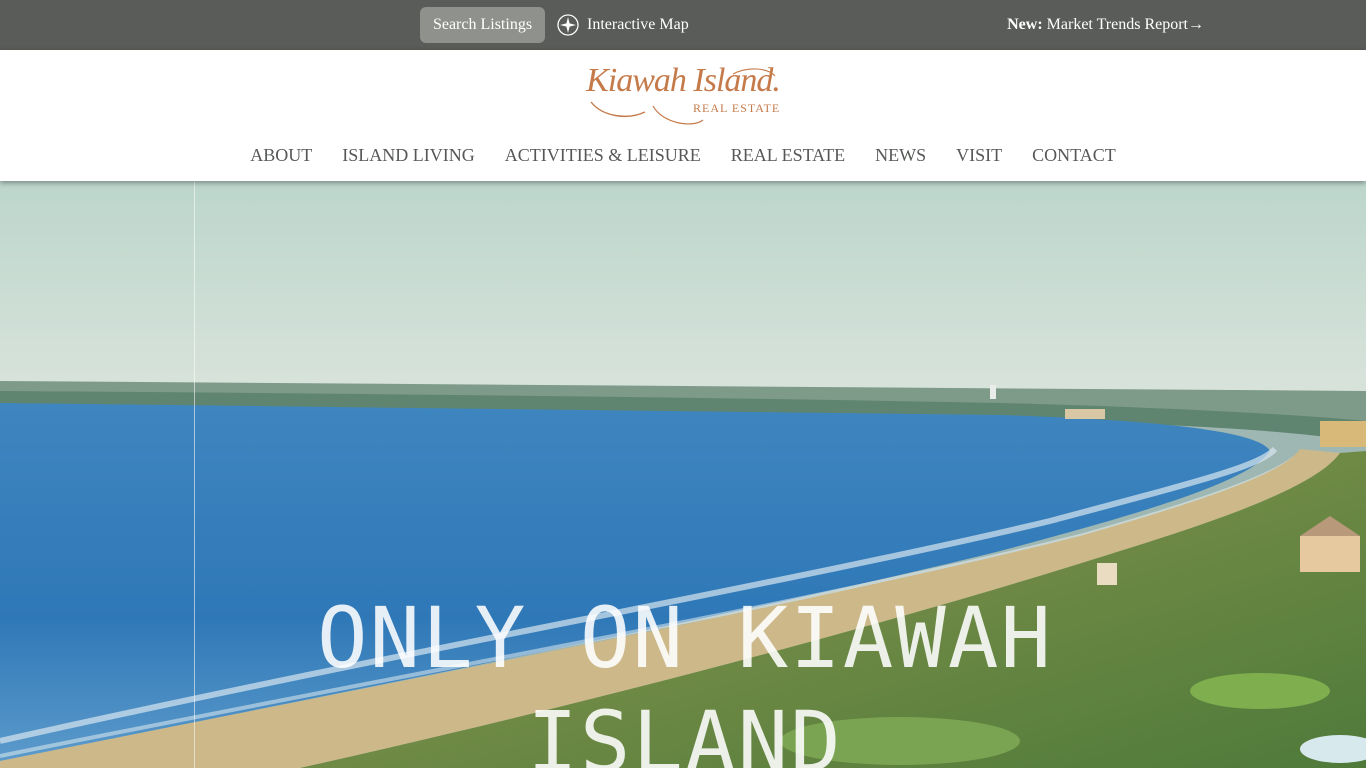  What do you see at coordinates (737, 108) in the screenshot?
I see `logo-subtitle: REAL ESTATE` at bounding box center [737, 108].